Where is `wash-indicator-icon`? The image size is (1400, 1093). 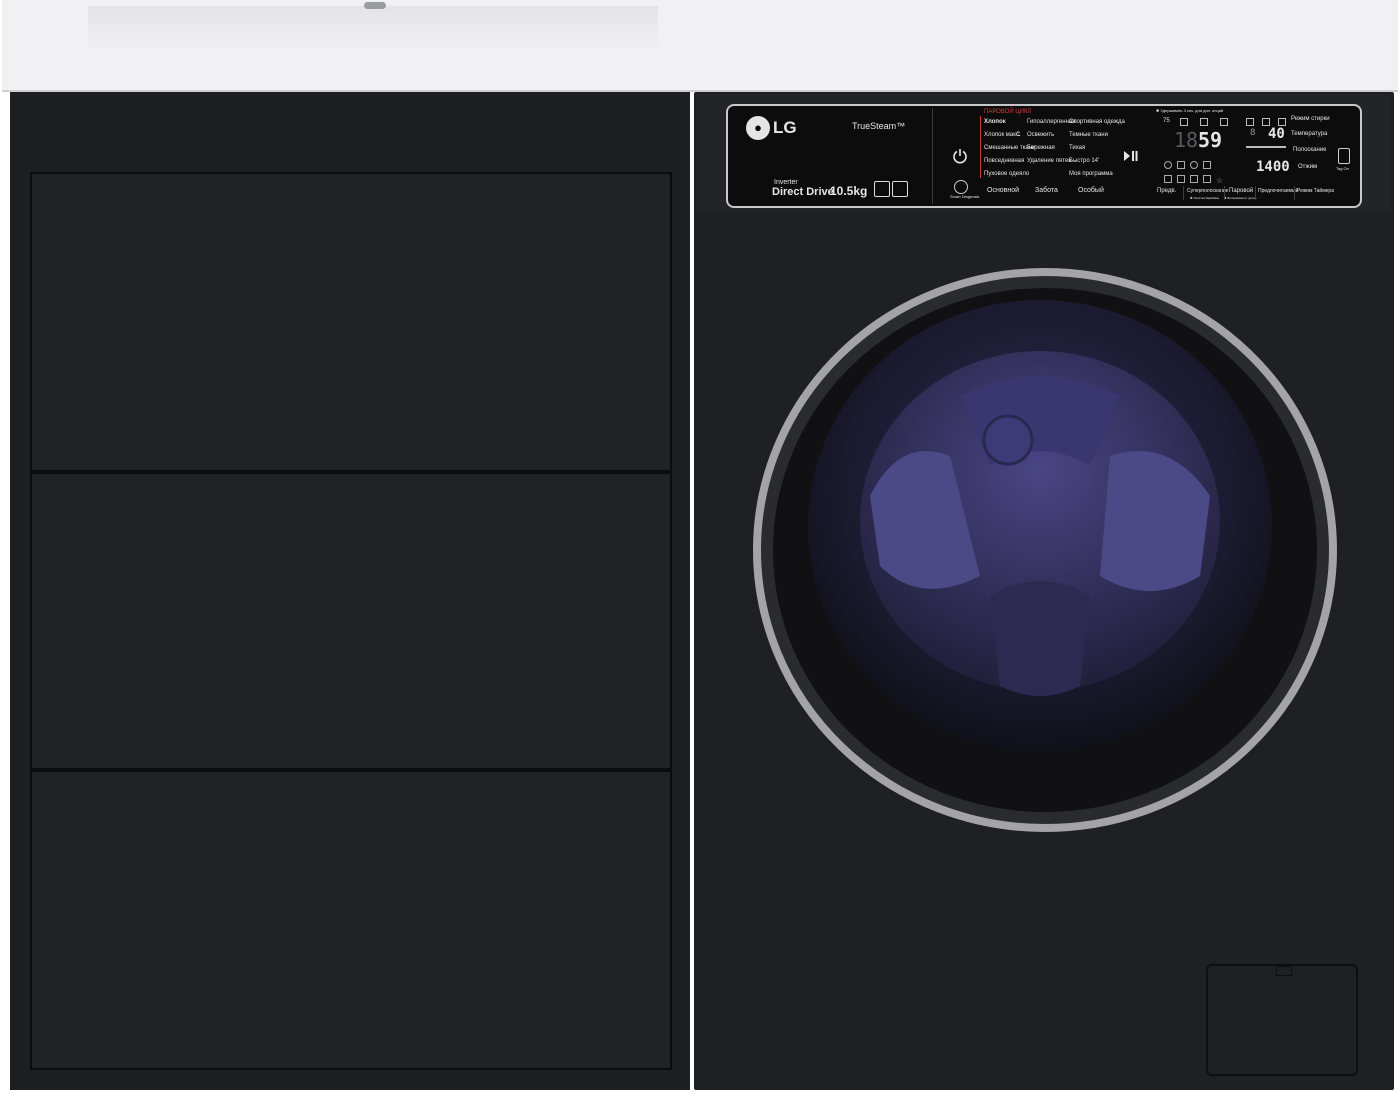 wash-indicator-icon is located at coordinates (1184, 122).